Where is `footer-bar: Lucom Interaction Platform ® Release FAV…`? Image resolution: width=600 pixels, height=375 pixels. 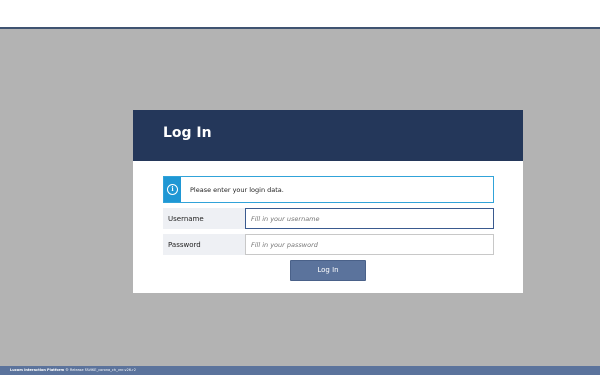
footer-bar: Lucom Interaction Platform ® Release FAV… is located at coordinates (300, 370).